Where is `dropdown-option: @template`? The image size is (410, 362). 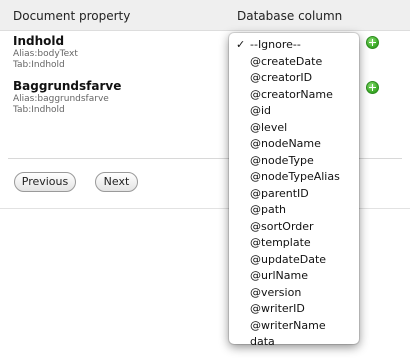
dropdown-option: @template is located at coordinates (294, 243).